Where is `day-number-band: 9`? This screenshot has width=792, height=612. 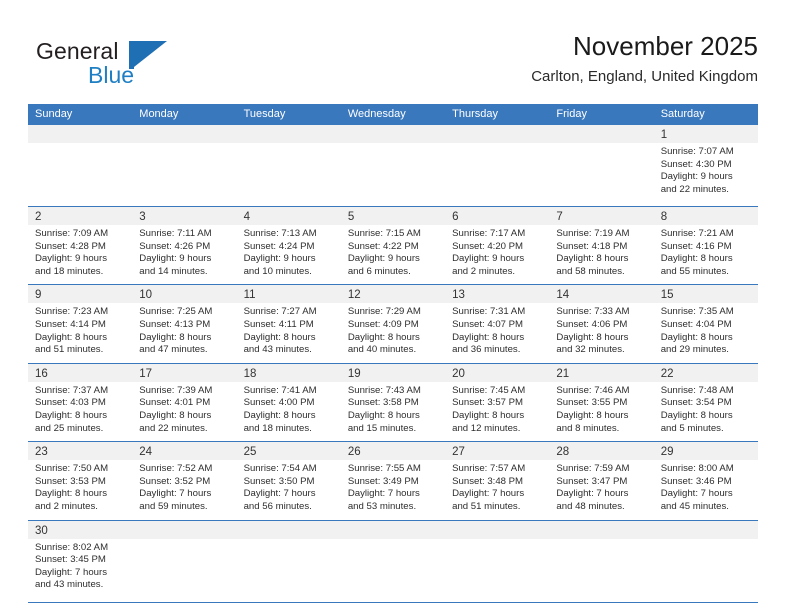 day-number-band: 9 is located at coordinates (80, 294).